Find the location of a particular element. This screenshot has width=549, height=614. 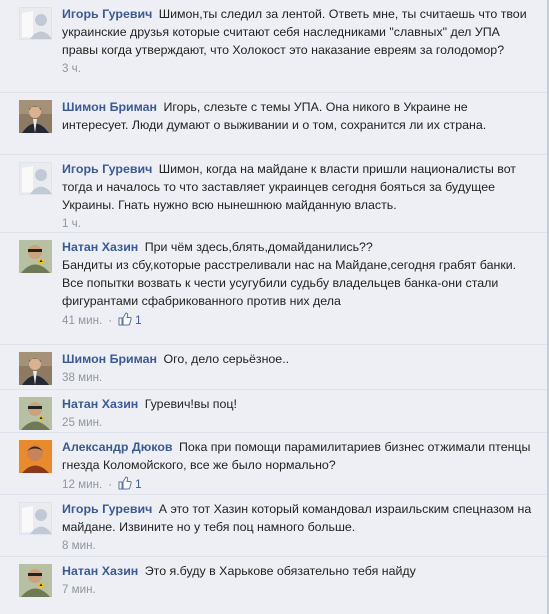

comment-timestamp: 25 мин. is located at coordinates (82, 422).